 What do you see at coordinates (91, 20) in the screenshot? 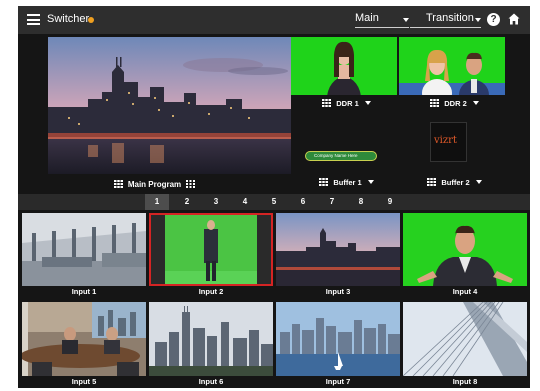
I see `status-dot` at bounding box center [91, 20].